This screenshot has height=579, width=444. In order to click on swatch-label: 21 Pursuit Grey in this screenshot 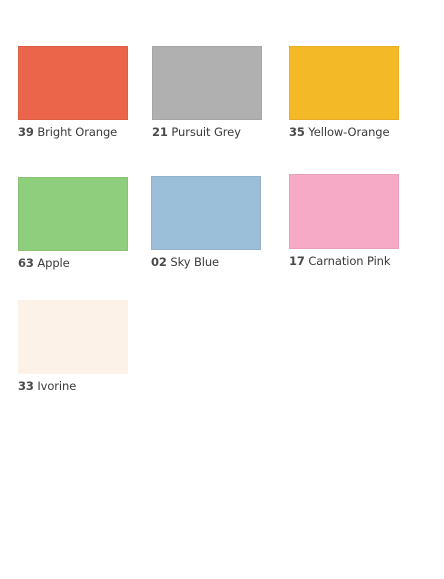, I will do `click(208, 132)`.